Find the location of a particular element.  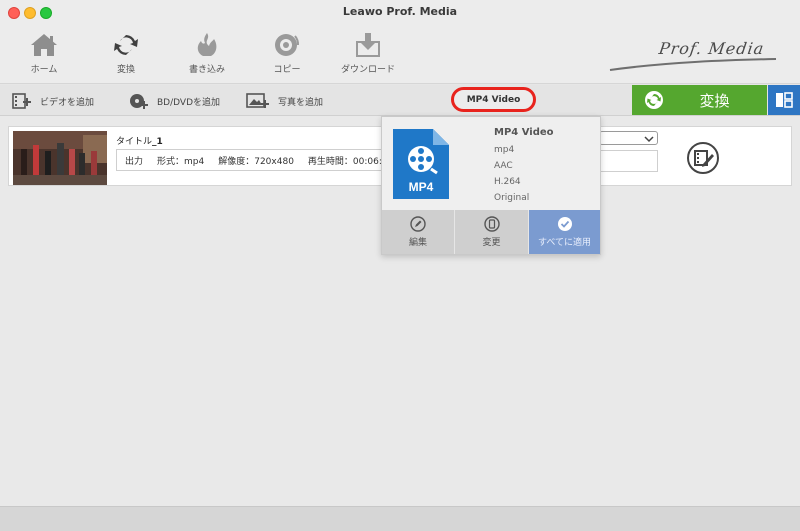

toolbar-copy-label: コピー is located at coordinates (287, 70).